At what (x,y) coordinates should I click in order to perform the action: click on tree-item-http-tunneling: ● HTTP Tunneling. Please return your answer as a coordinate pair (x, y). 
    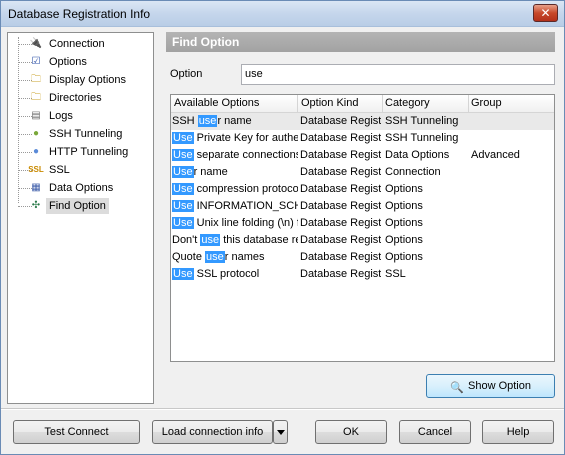
    Looking at the image, I should click on (73, 152).